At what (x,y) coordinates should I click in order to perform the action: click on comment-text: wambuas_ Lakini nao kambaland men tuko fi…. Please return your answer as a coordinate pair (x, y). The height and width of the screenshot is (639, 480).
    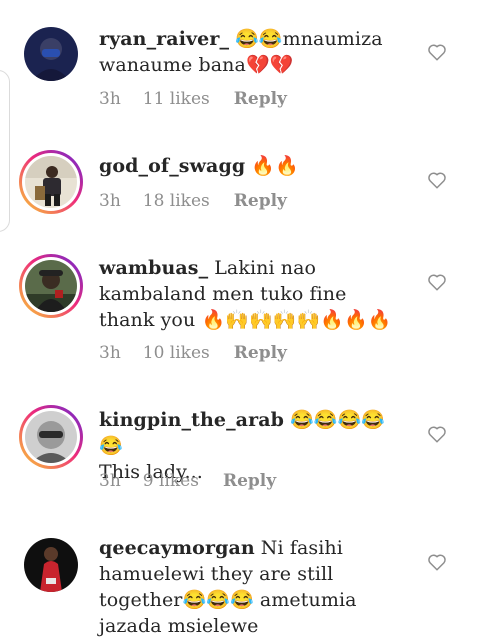
    Looking at the image, I should click on (249, 294).